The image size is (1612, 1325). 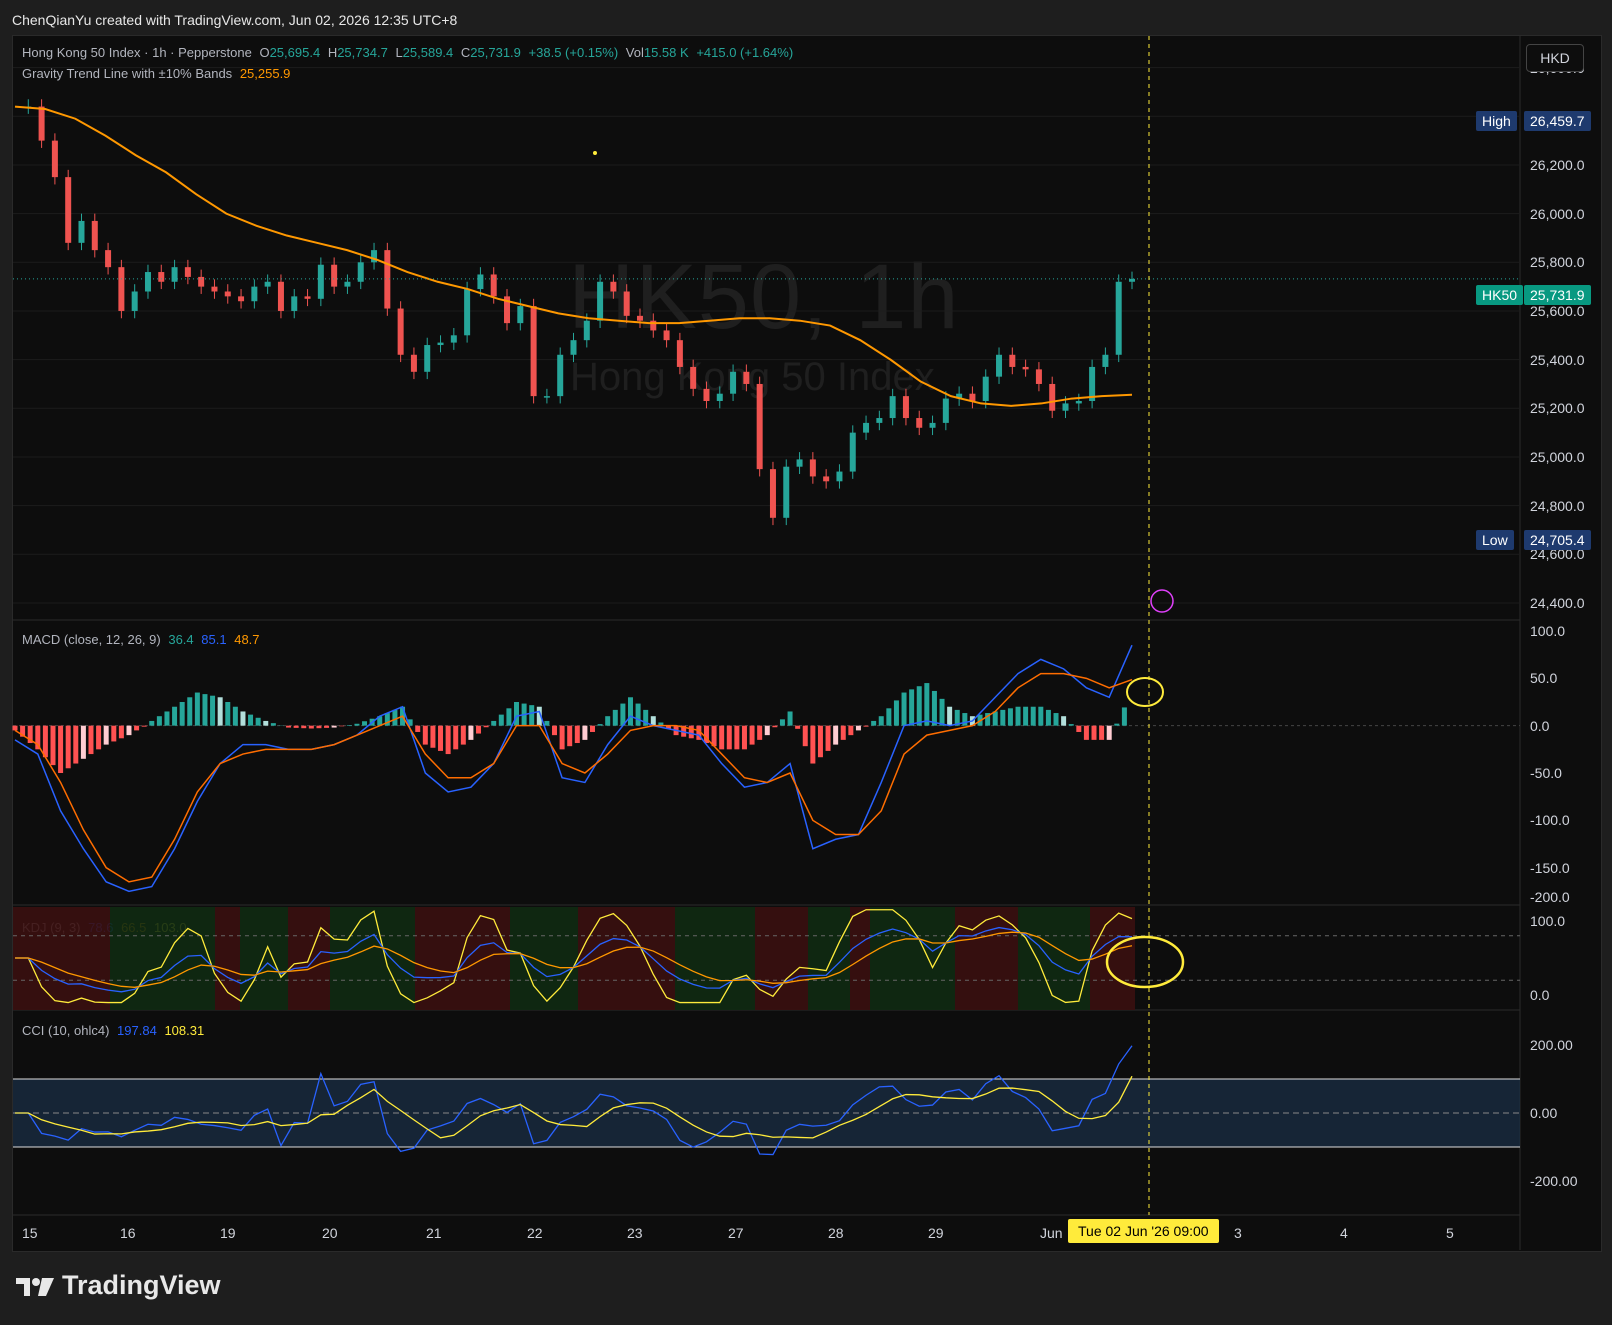 I want to click on low-tag-label: Low, so click(x=1495, y=540).